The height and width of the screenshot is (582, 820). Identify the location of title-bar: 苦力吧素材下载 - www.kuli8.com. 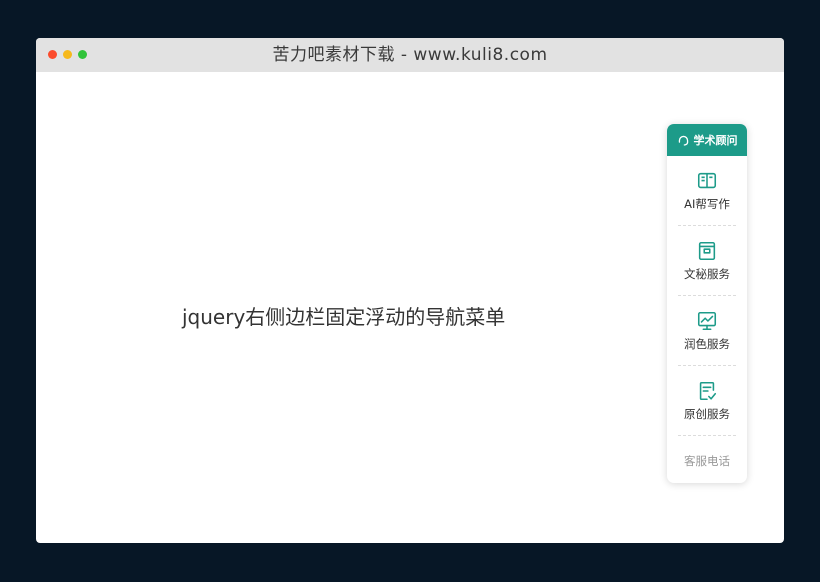
(410, 55).